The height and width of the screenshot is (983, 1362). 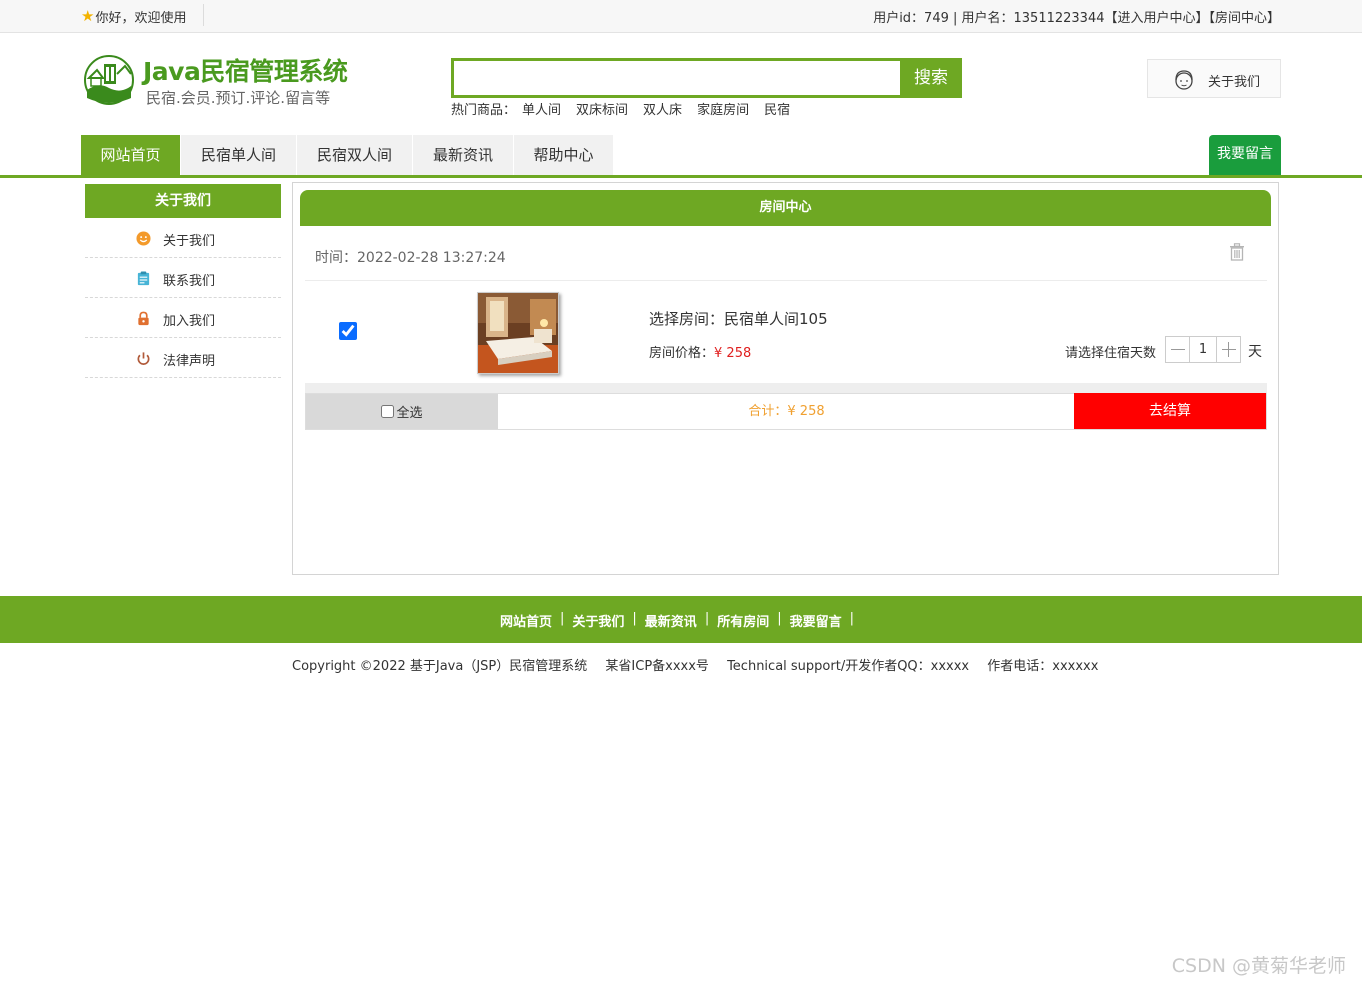 What do you see at coordinates (1228, 349) in the screenshot?
I see `increment-button` at bounding box center [1228, 349].